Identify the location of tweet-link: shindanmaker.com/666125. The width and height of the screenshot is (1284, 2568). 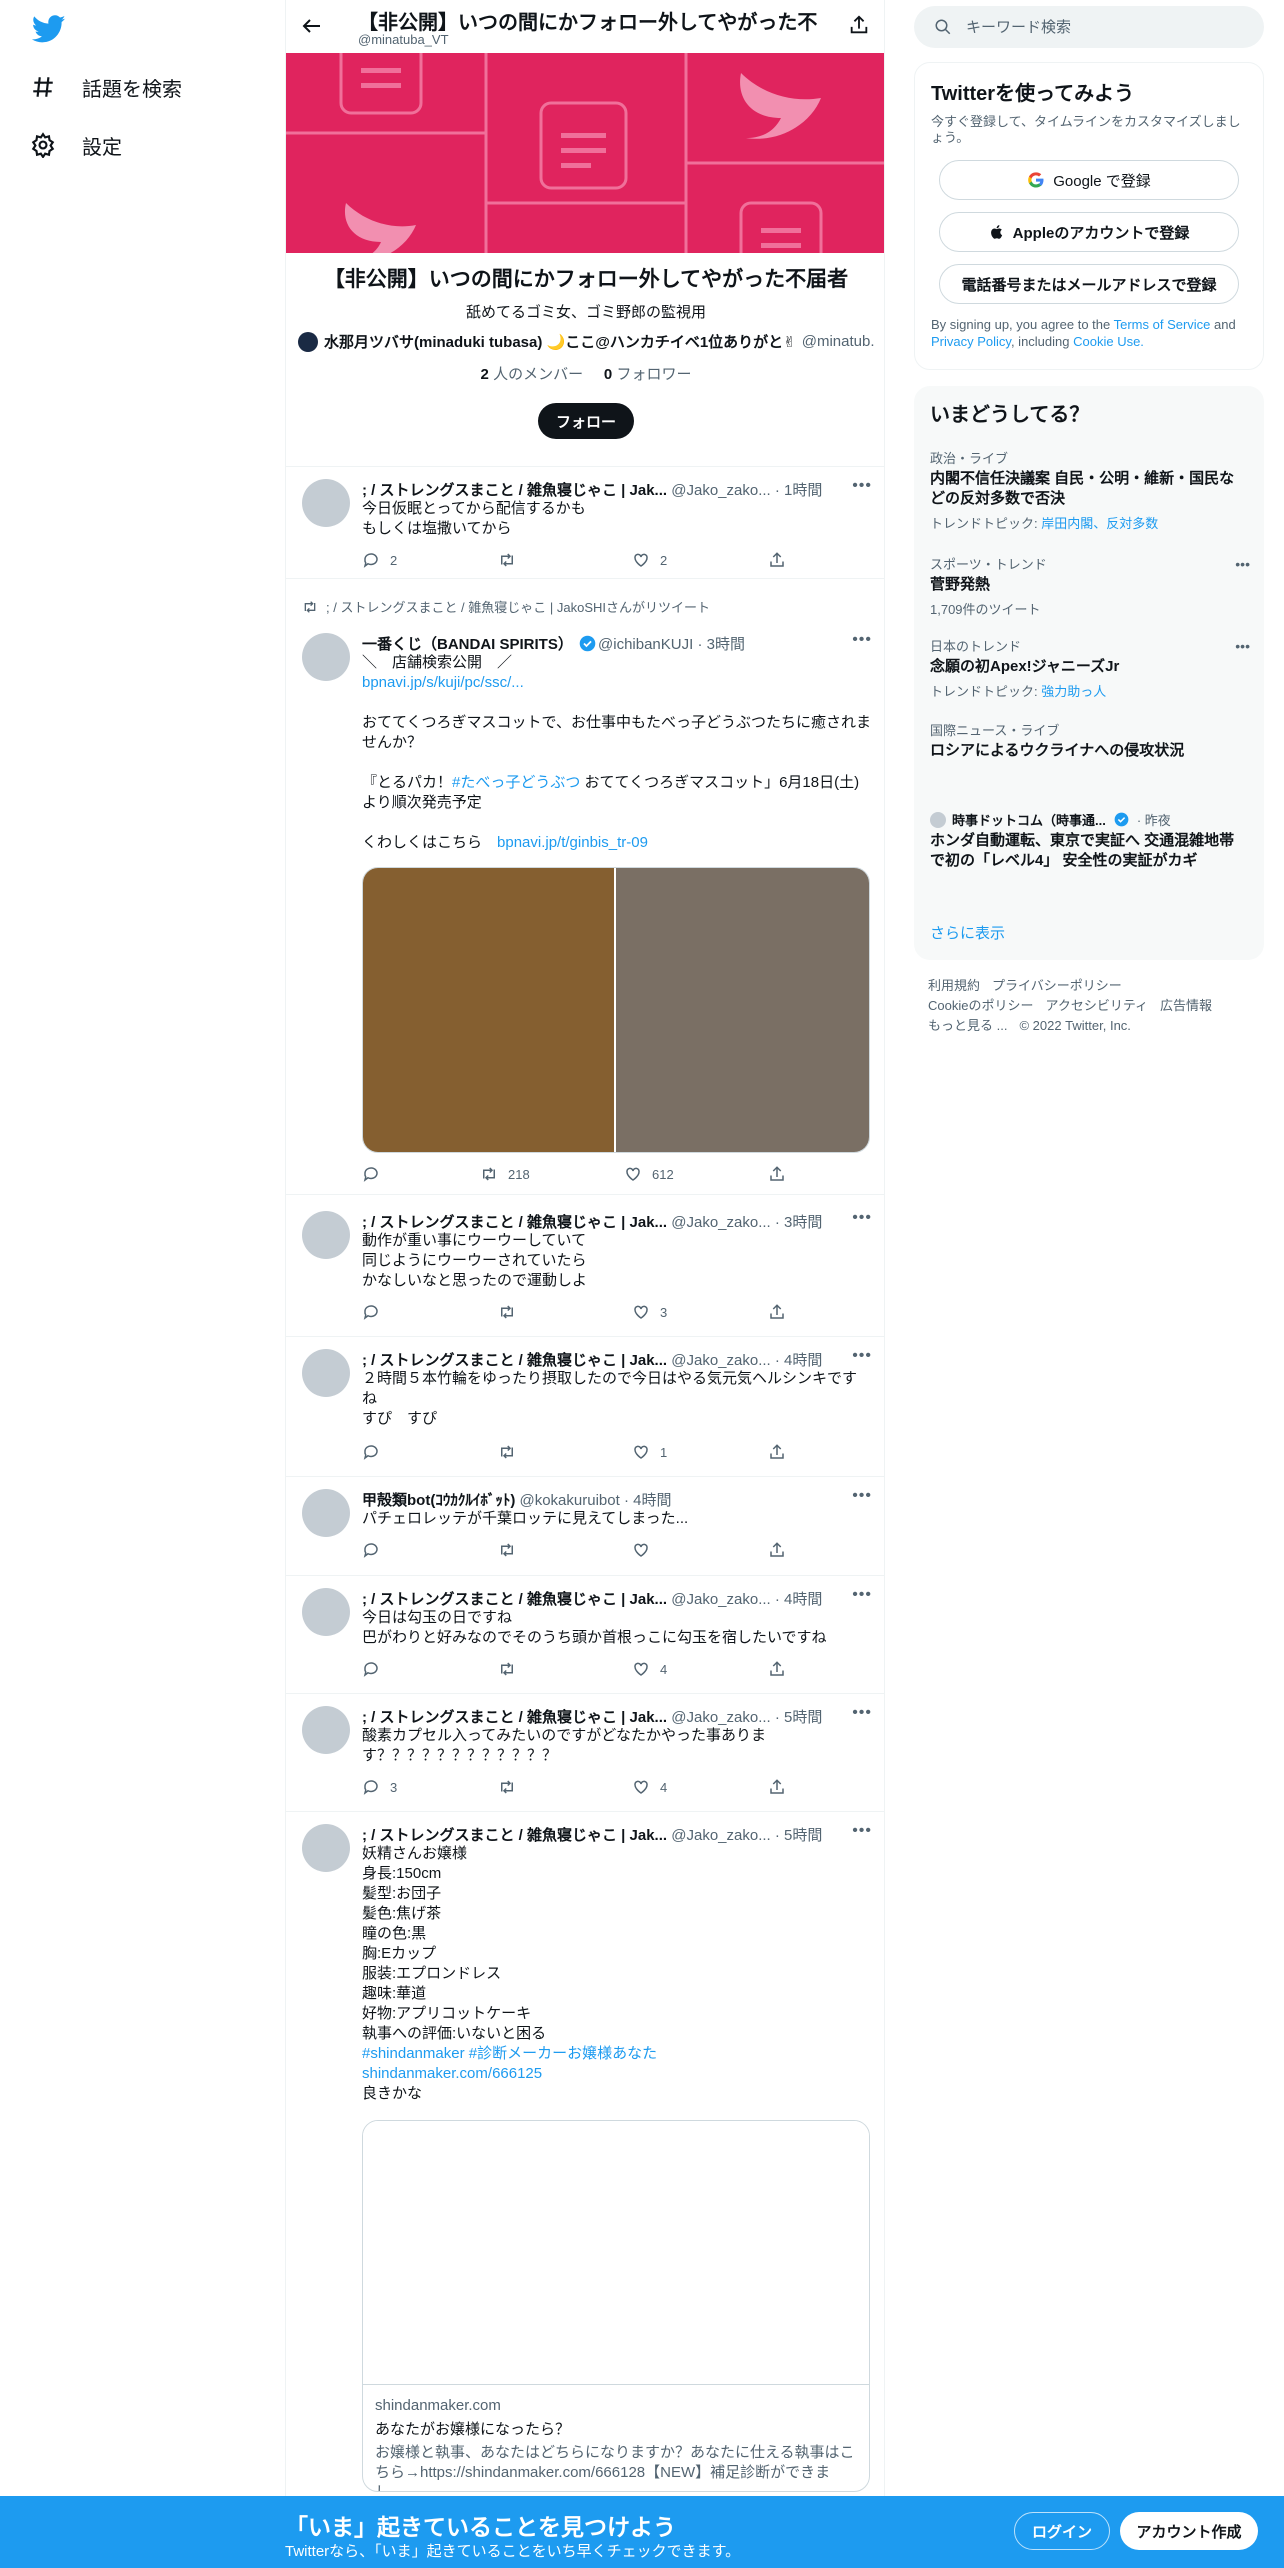
(617, 2074).